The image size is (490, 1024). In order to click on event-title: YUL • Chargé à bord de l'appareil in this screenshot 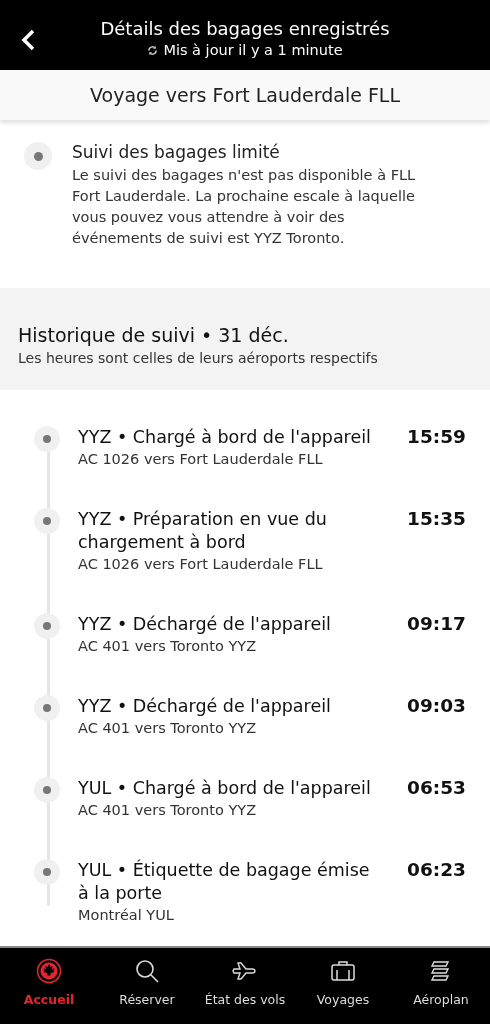, I will do `click(225, 788)`.